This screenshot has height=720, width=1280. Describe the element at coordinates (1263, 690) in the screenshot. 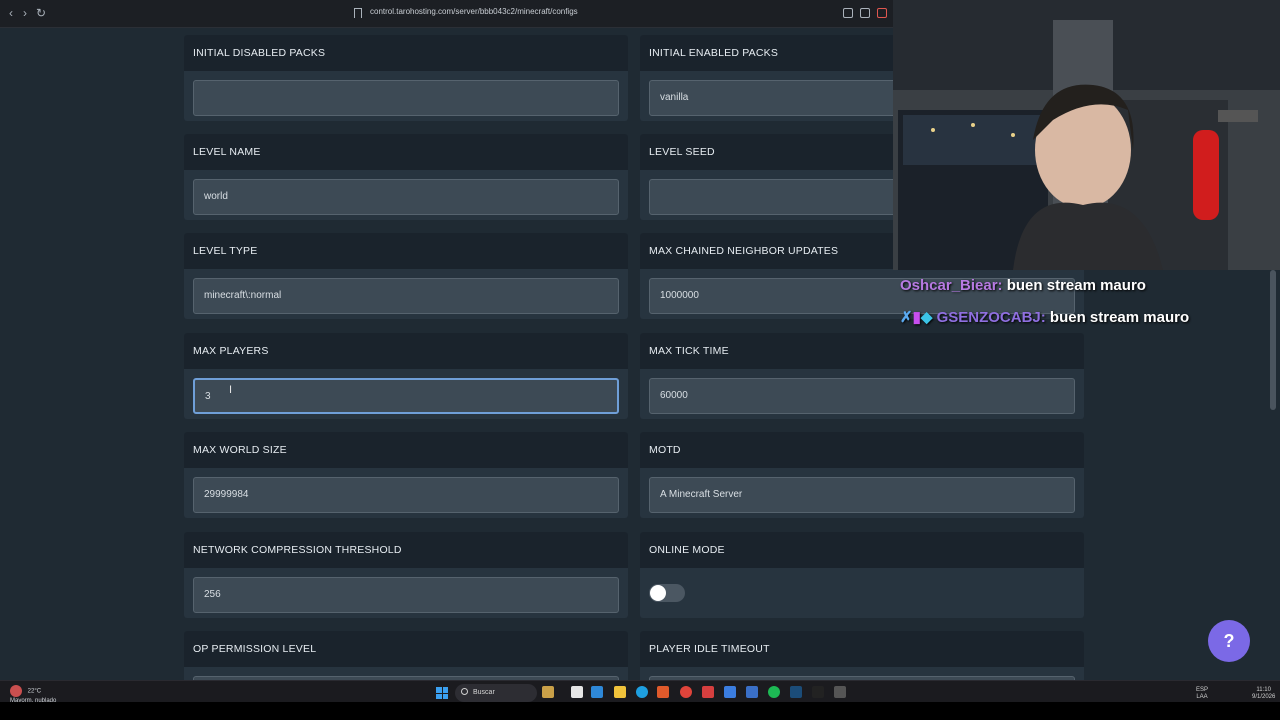

I see `clock-time: 11:10` at that location.